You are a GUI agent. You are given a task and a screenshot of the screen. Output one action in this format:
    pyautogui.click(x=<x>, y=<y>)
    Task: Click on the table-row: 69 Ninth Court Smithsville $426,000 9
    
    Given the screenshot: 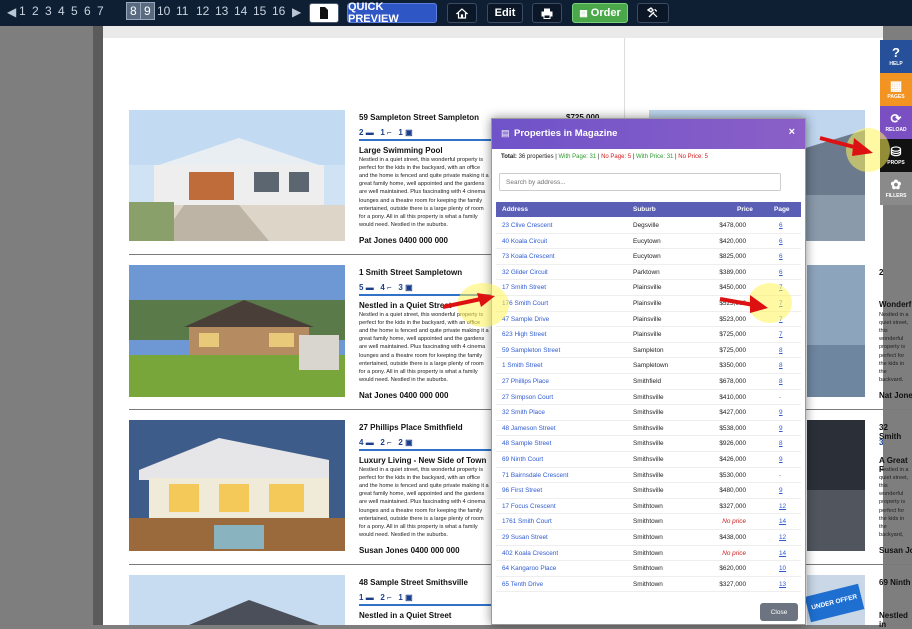 What is the action you would take?
    pyautogui.click(x=648, y=460)
    